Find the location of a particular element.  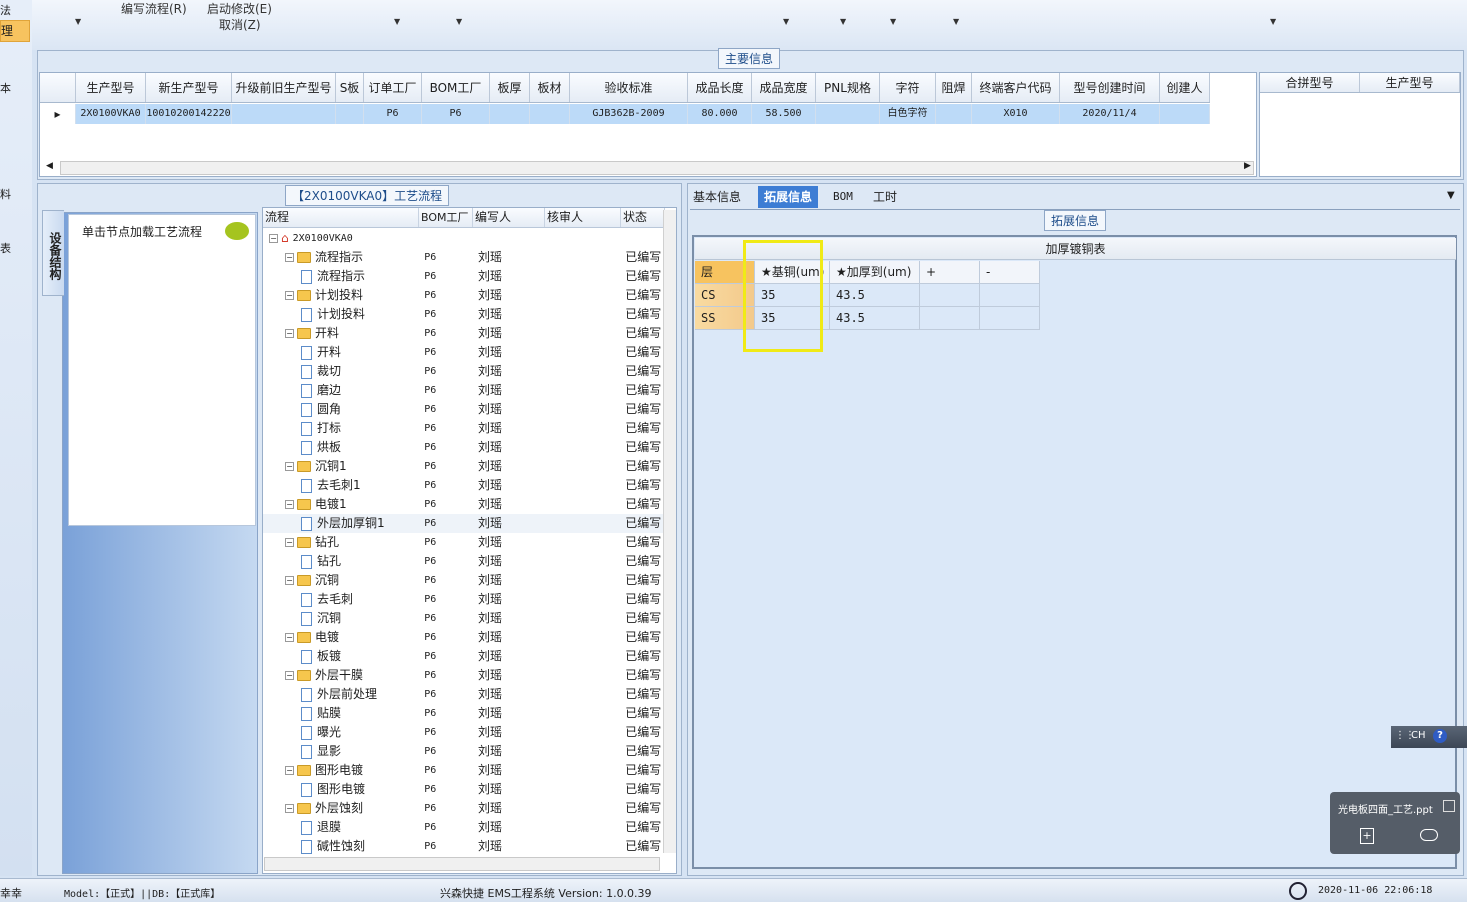

tree-row: 烘板 P6 刘瑶 已编写 is located at coordinates (464, 447).